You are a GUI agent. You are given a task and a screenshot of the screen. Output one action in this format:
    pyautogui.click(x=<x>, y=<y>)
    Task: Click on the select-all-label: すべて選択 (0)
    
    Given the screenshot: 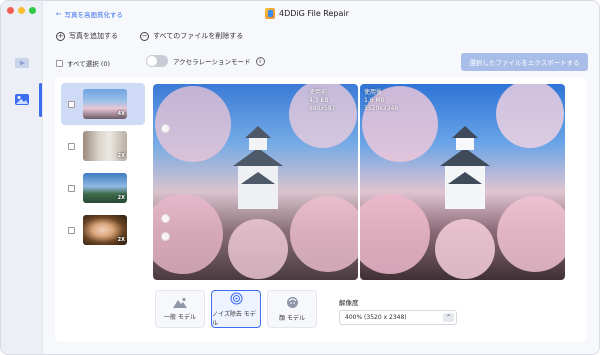 What is the action you would take?
    pyautogui.click(x=89, y=64)
    